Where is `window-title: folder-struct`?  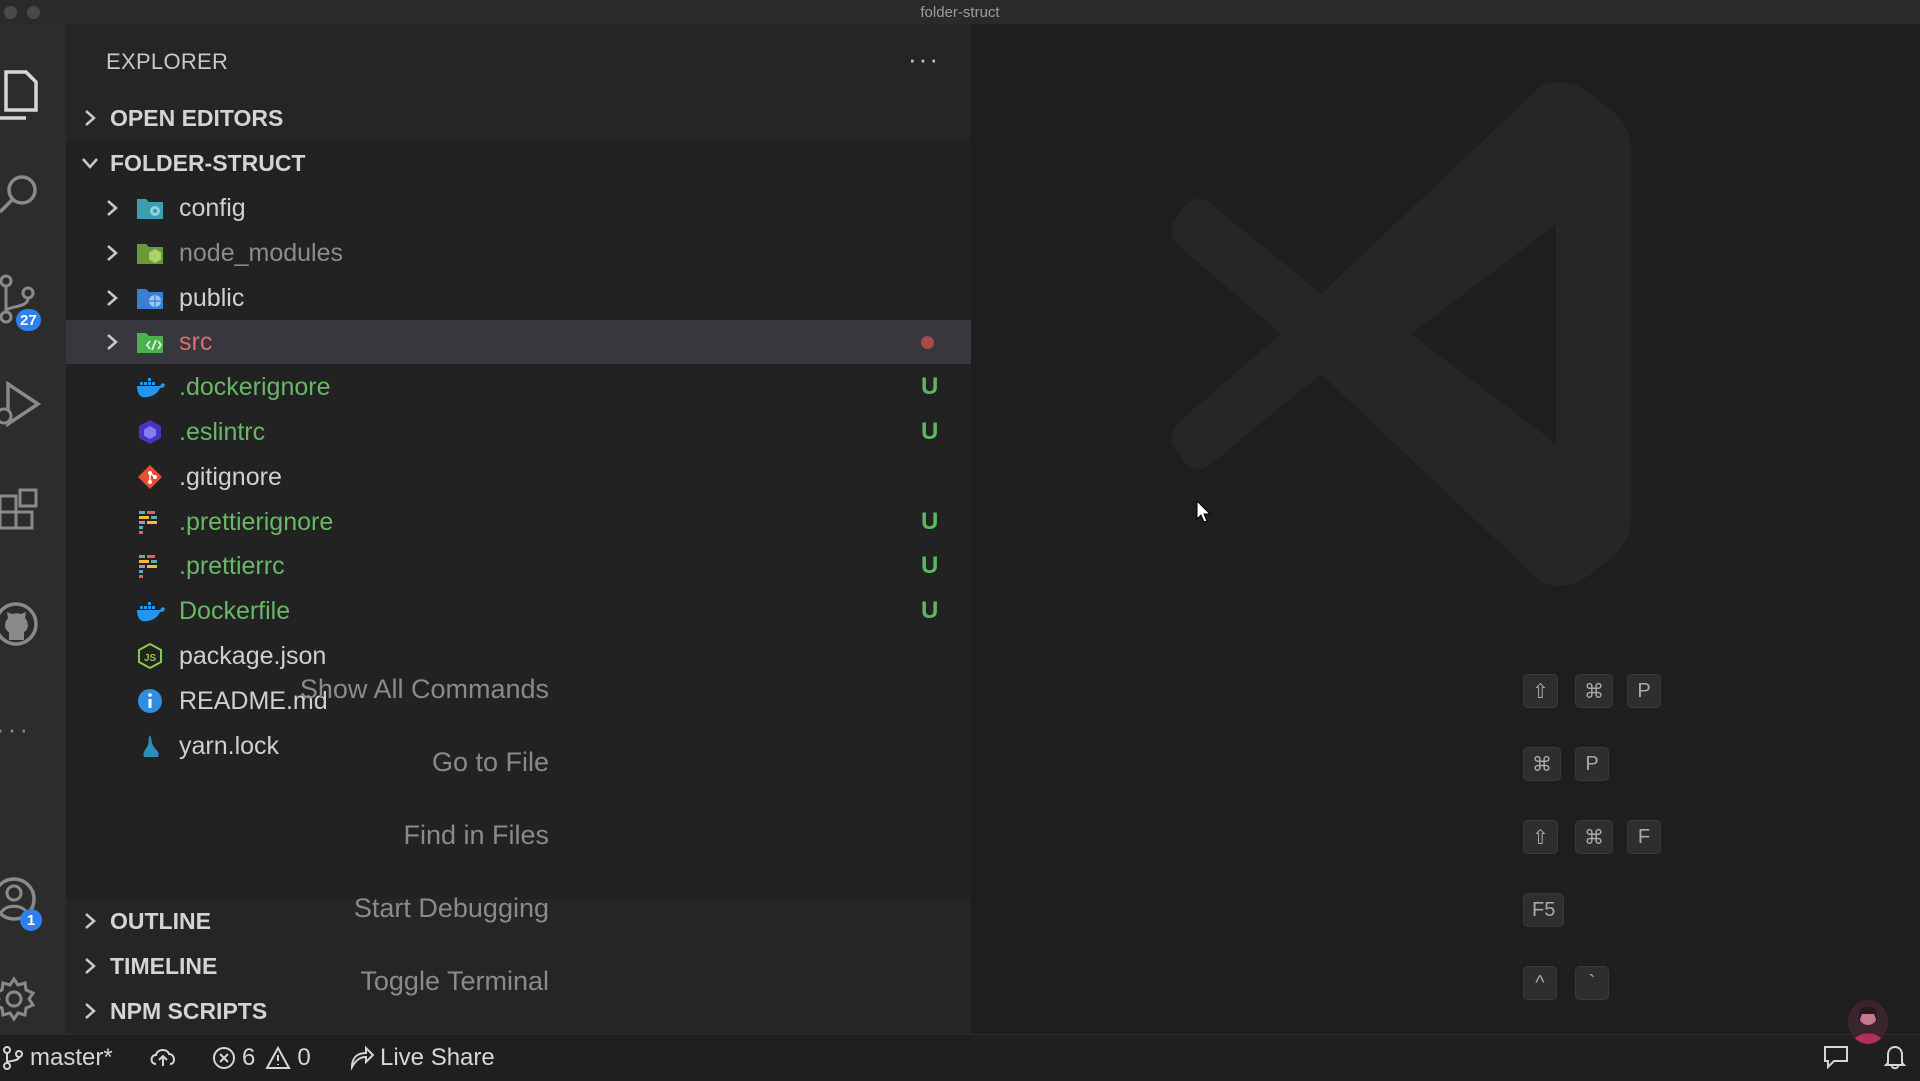
window-title: folder-struct is located at coordinates (960, 12).